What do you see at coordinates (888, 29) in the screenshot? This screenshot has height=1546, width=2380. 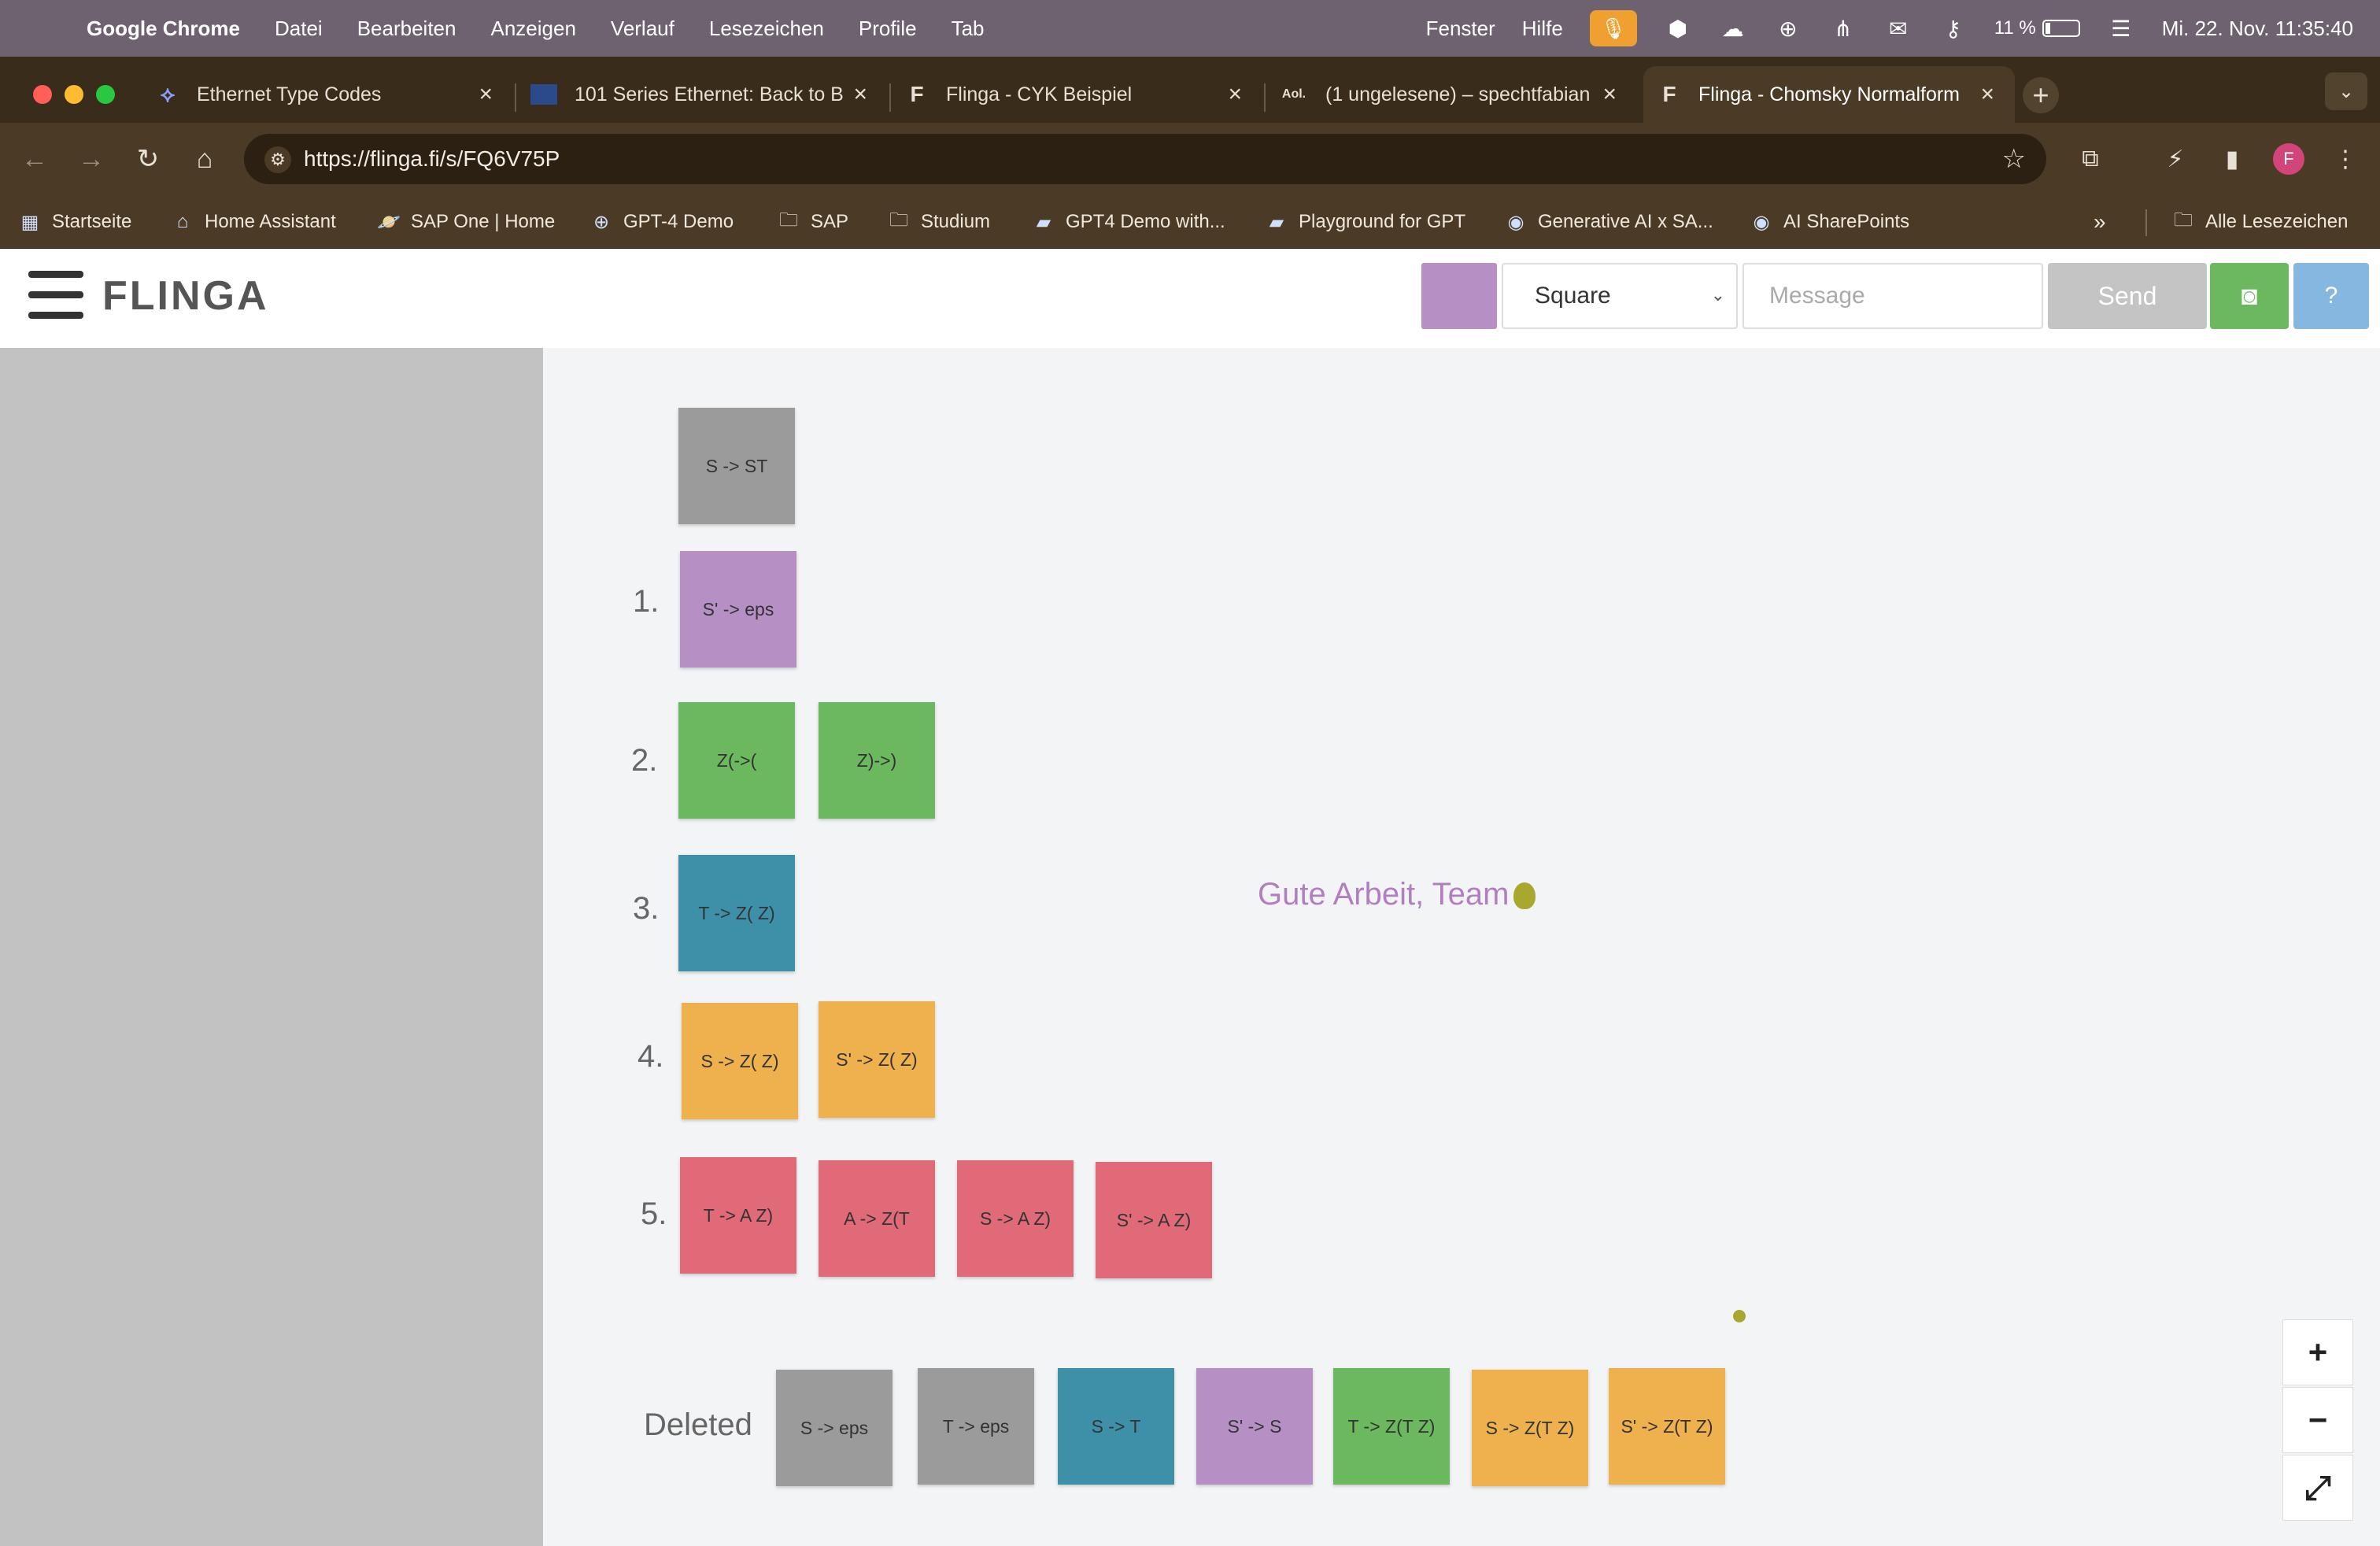 I see `menu-profile: Profile` at bounding box center [888, 29].